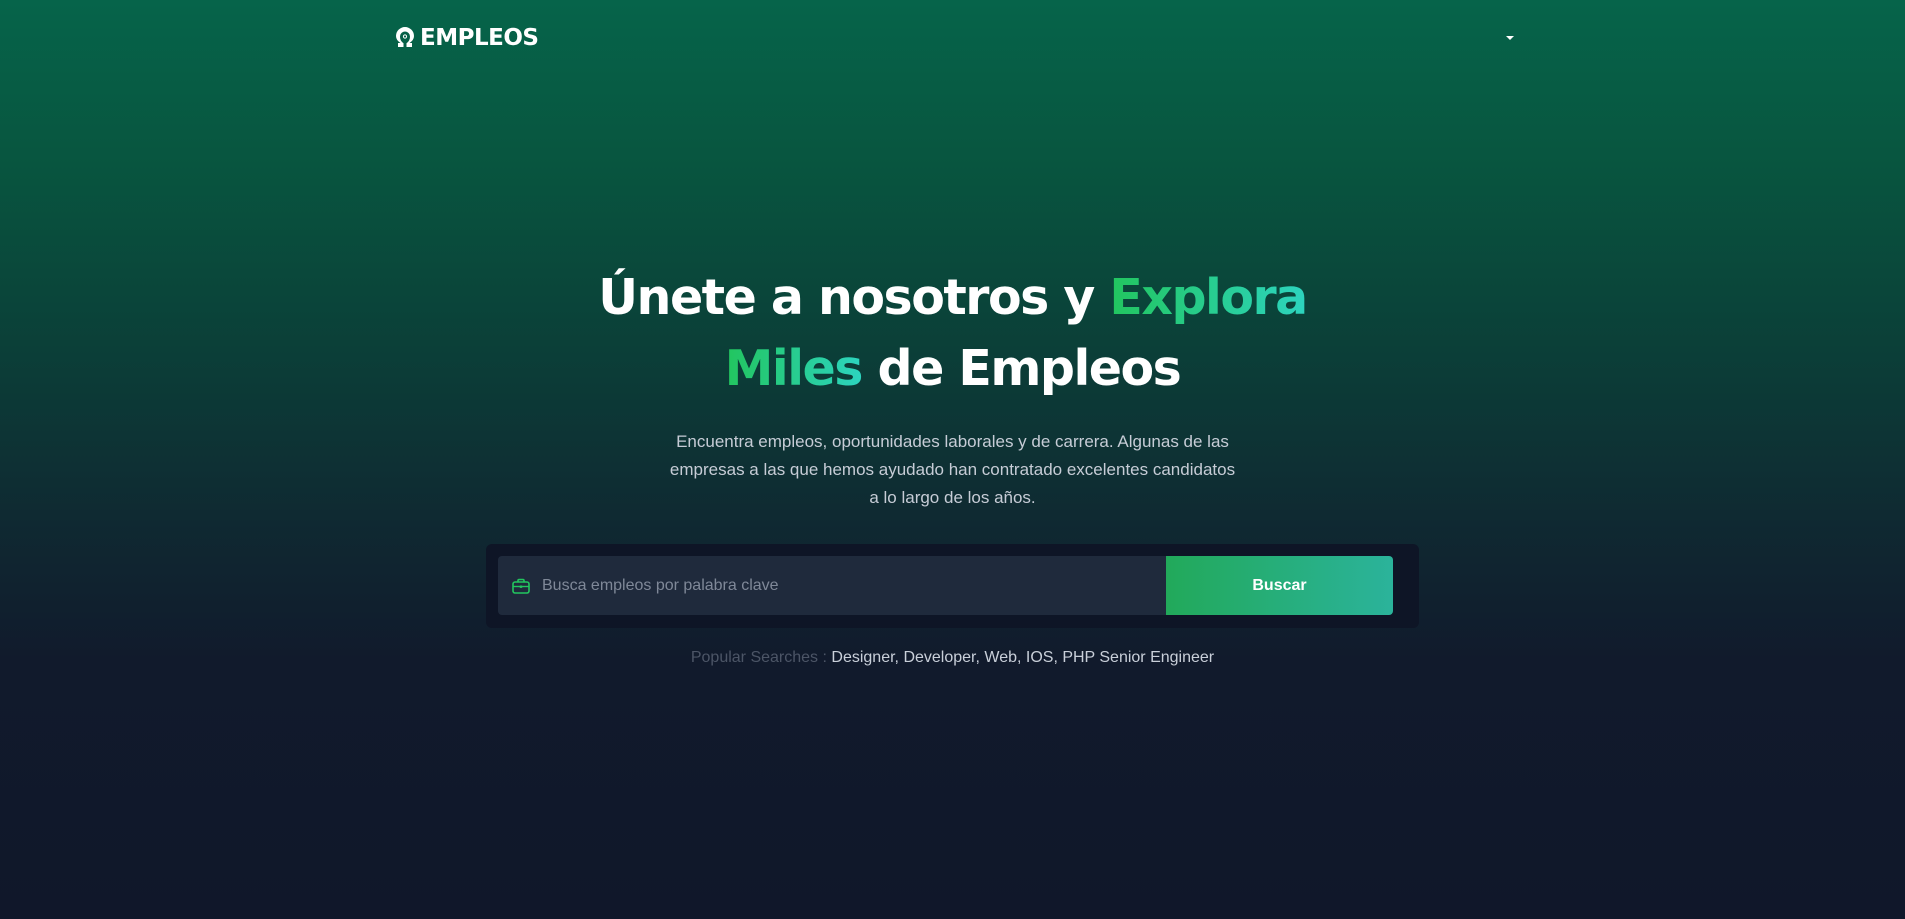  Describe the element at coordinates (1208, 297) in the screenshot. I see `hero-title-accent1: Explora` at that location.